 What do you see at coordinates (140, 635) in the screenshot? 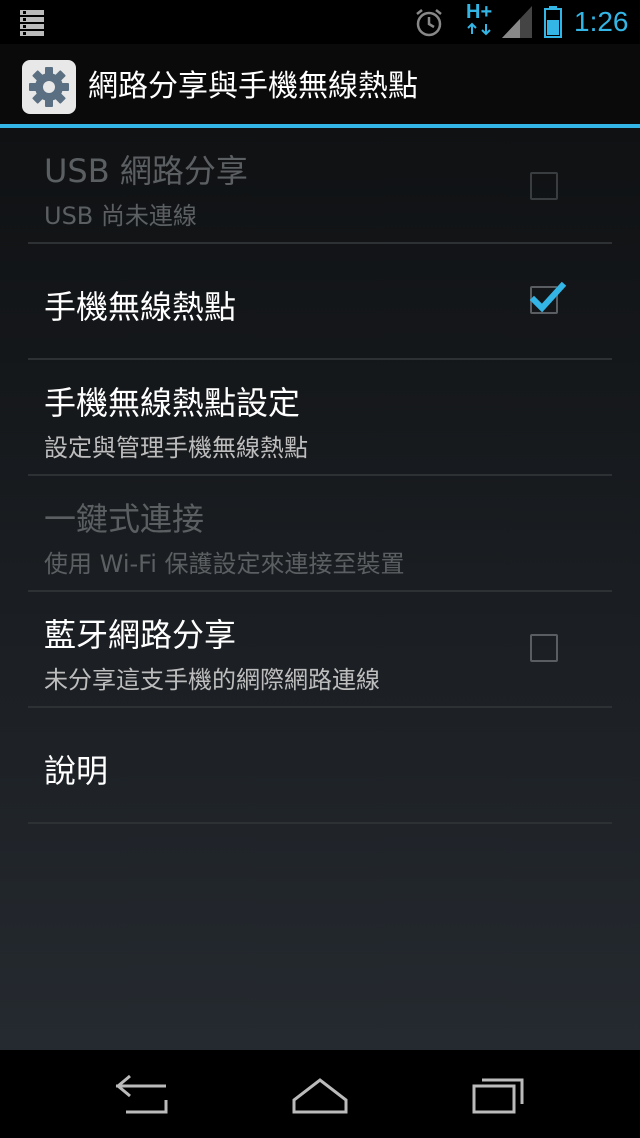
I see `pref-title: 藍牙網路分享` at bounding box center [140, 635].